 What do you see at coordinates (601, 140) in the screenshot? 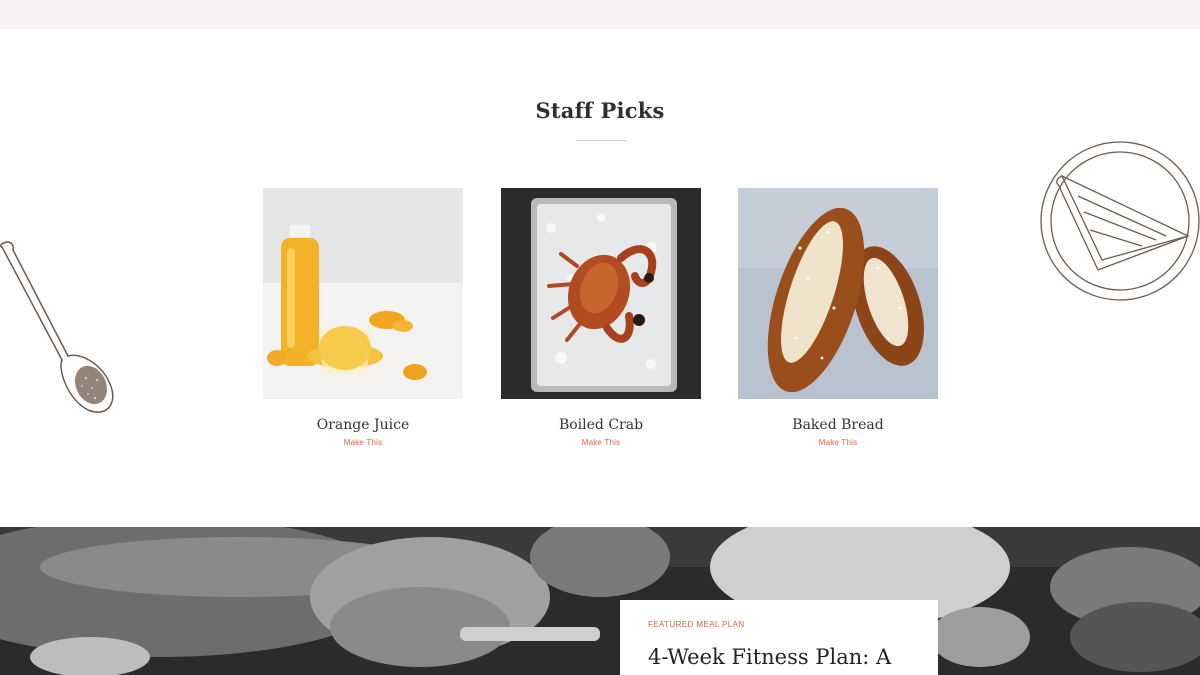
I see `title-divider` at bounding box center [601, 140].